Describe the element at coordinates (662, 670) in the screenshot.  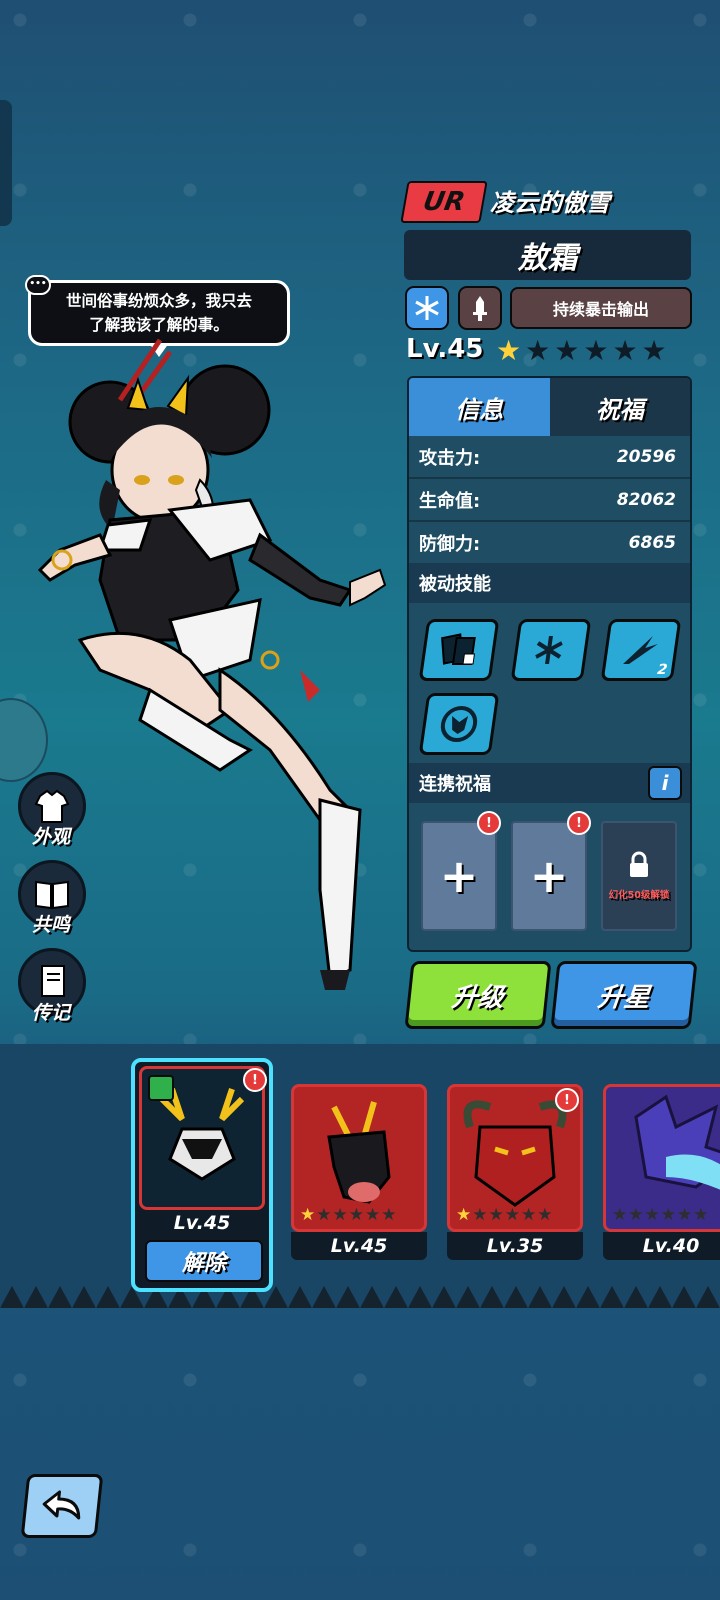
I see `skill-badge-count: 2` at that location.